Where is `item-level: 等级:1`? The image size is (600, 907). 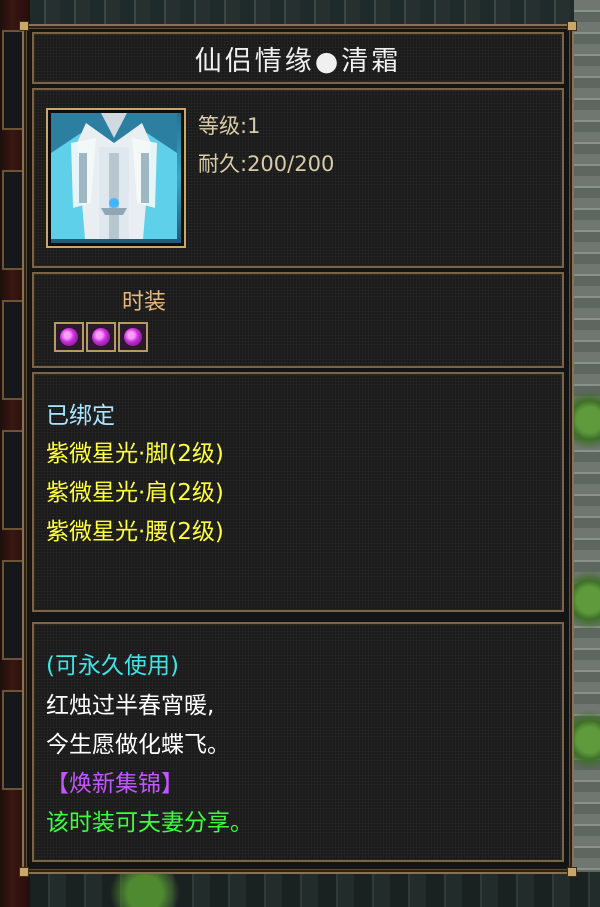 item-level: 等级:1 is located at coordinates (229, 126).